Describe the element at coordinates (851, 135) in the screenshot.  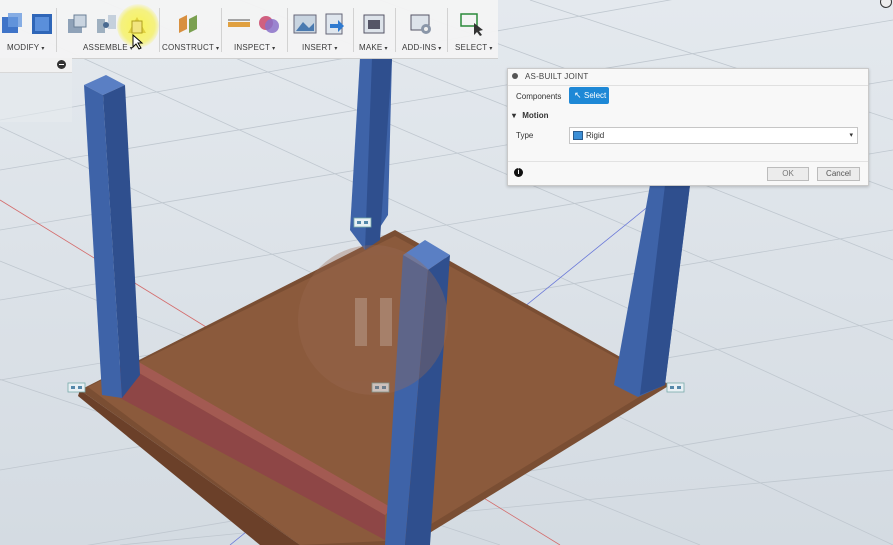
I see `dropdown-arrow-icon: ▾` at that location.